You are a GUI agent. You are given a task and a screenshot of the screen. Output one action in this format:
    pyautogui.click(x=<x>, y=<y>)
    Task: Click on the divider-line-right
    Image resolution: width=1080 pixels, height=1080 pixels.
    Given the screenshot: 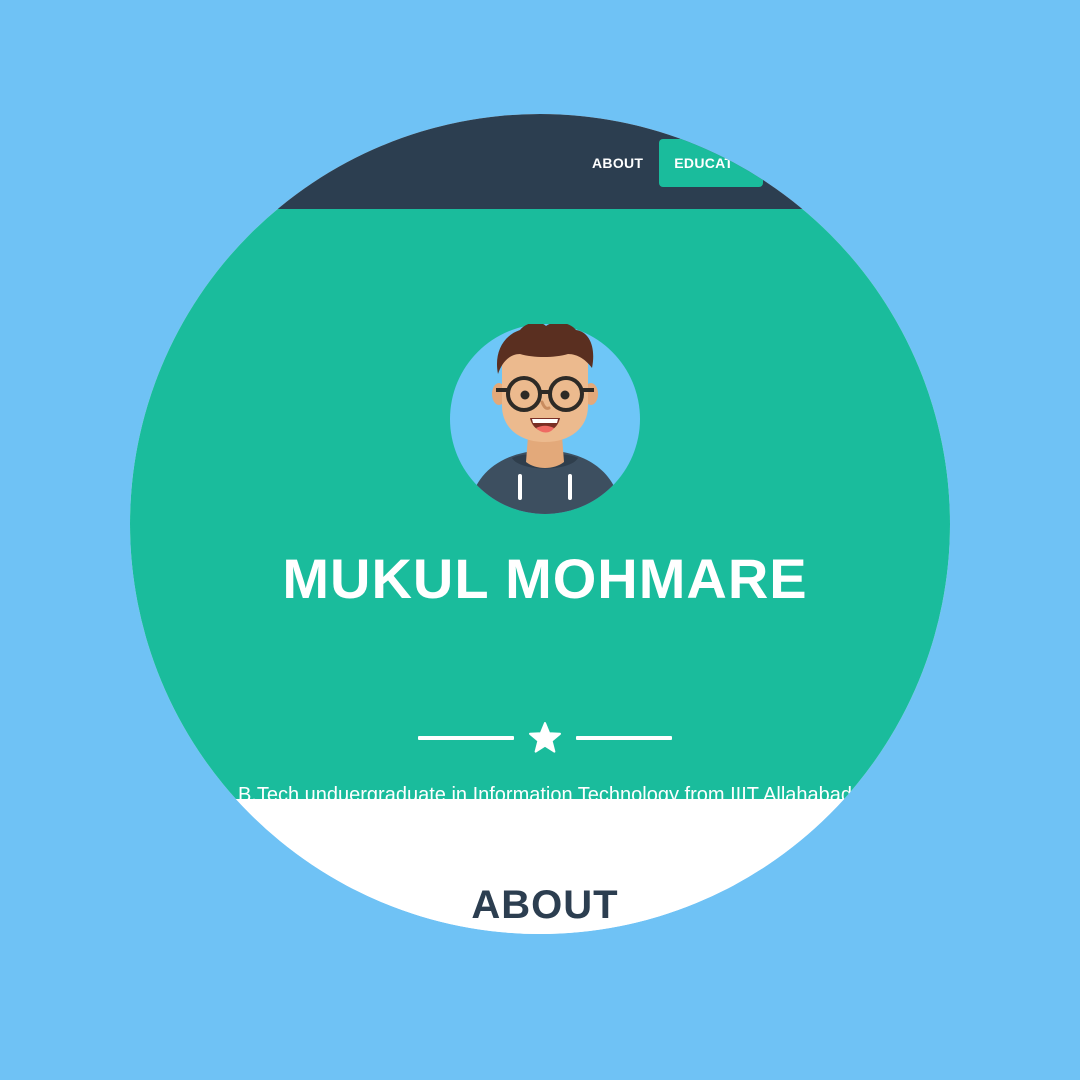 What is the action you would take?
    pyautogui.click(x=624, y=738)
    